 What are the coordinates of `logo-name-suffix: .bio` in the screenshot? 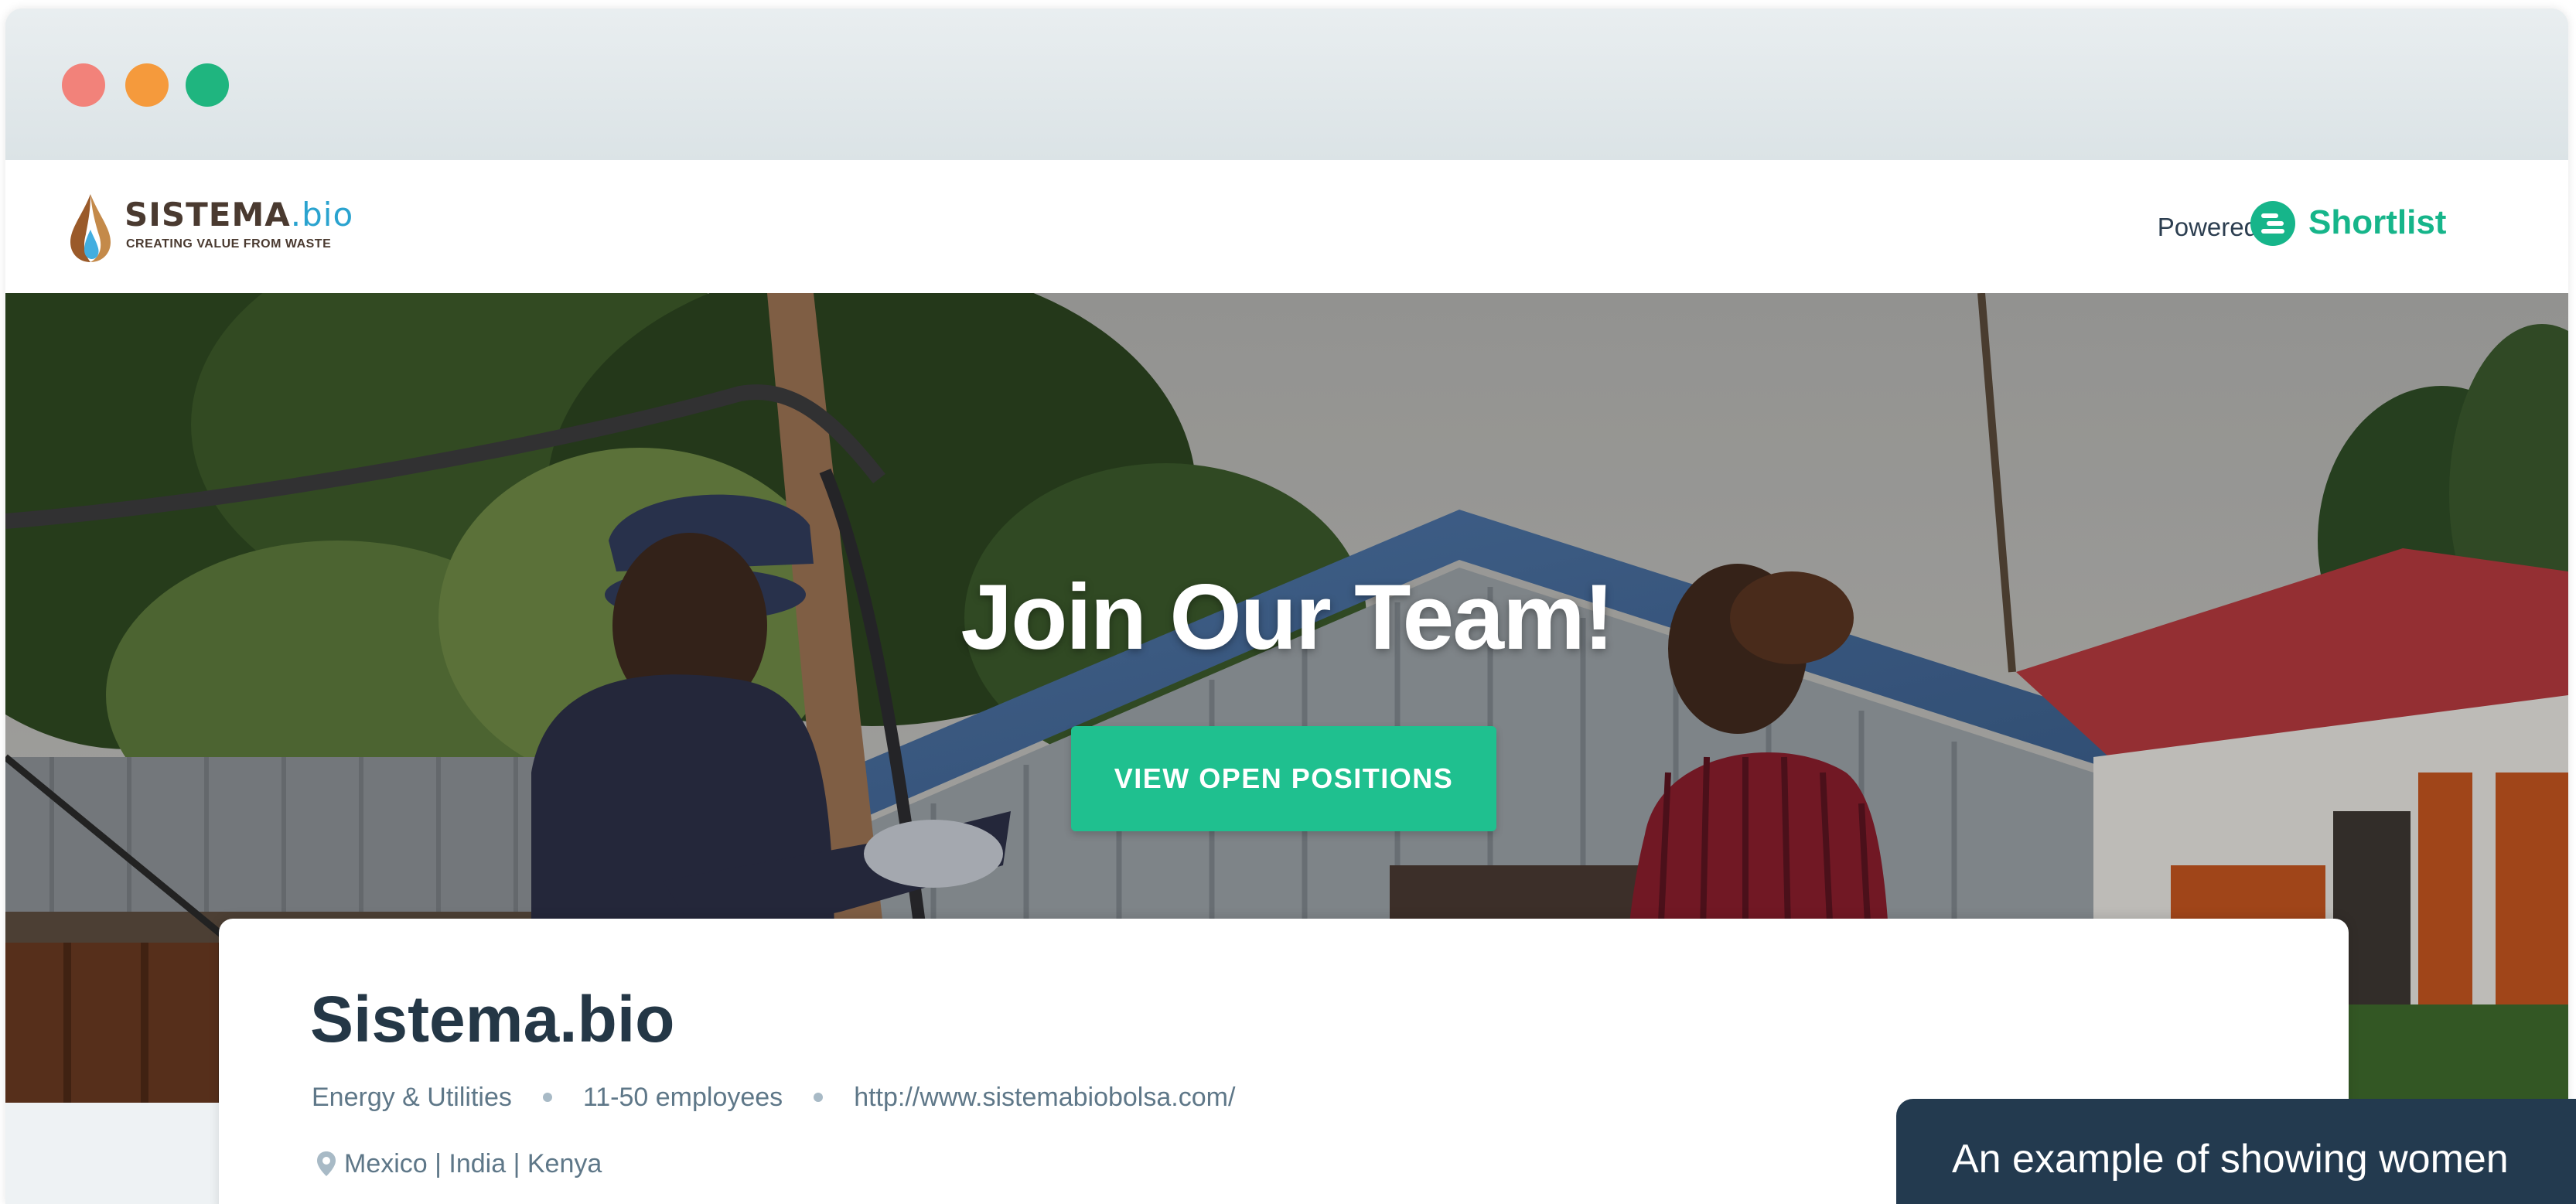 It's located at (322, 215).